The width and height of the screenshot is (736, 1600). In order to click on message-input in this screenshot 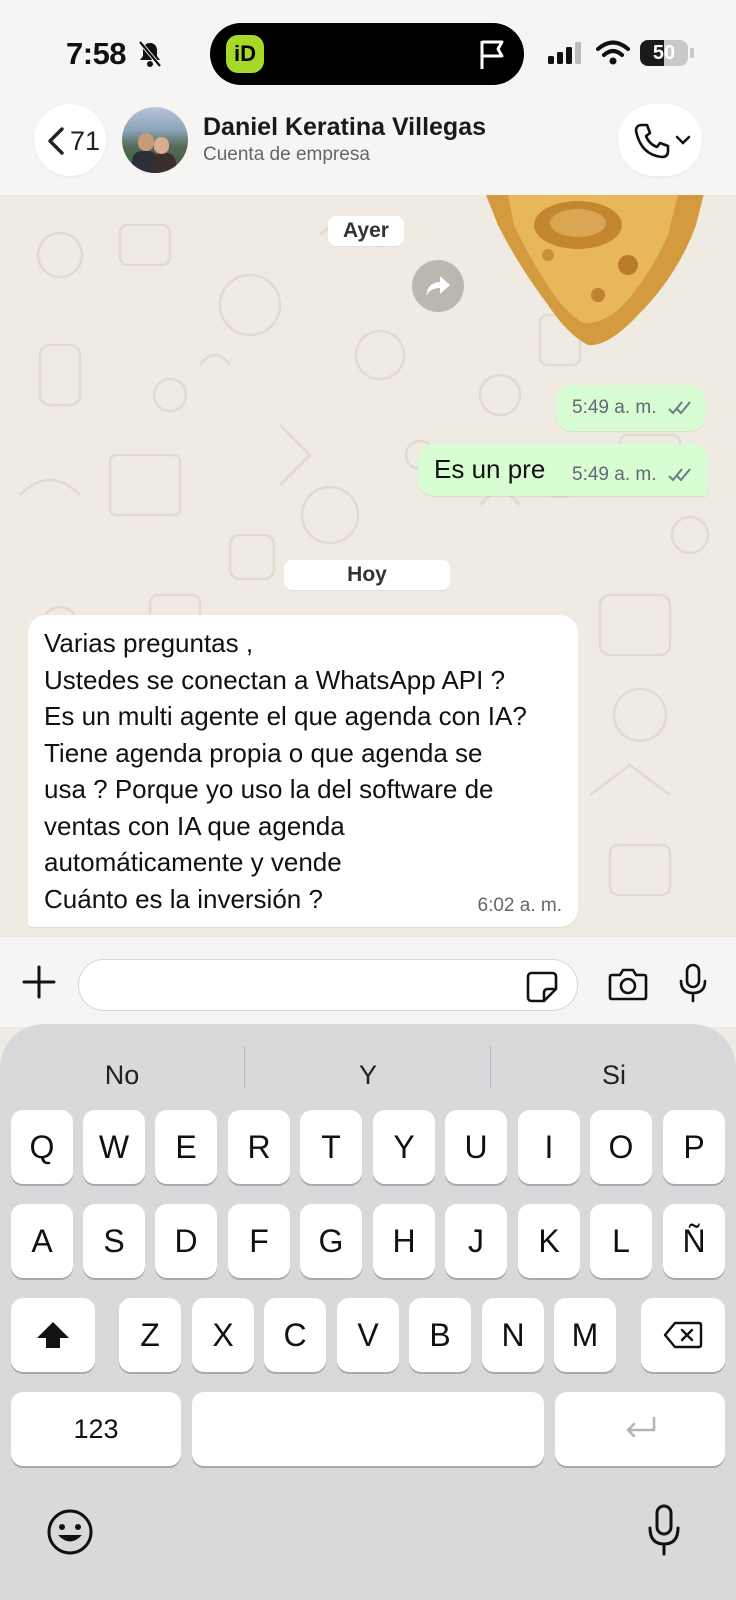, I will do `click(328, 985)`.